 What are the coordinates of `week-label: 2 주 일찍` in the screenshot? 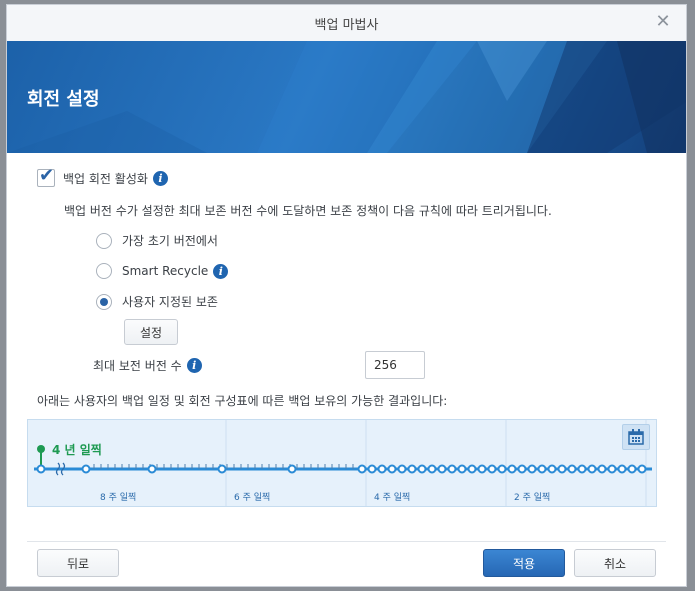 It's located at (532, 498).